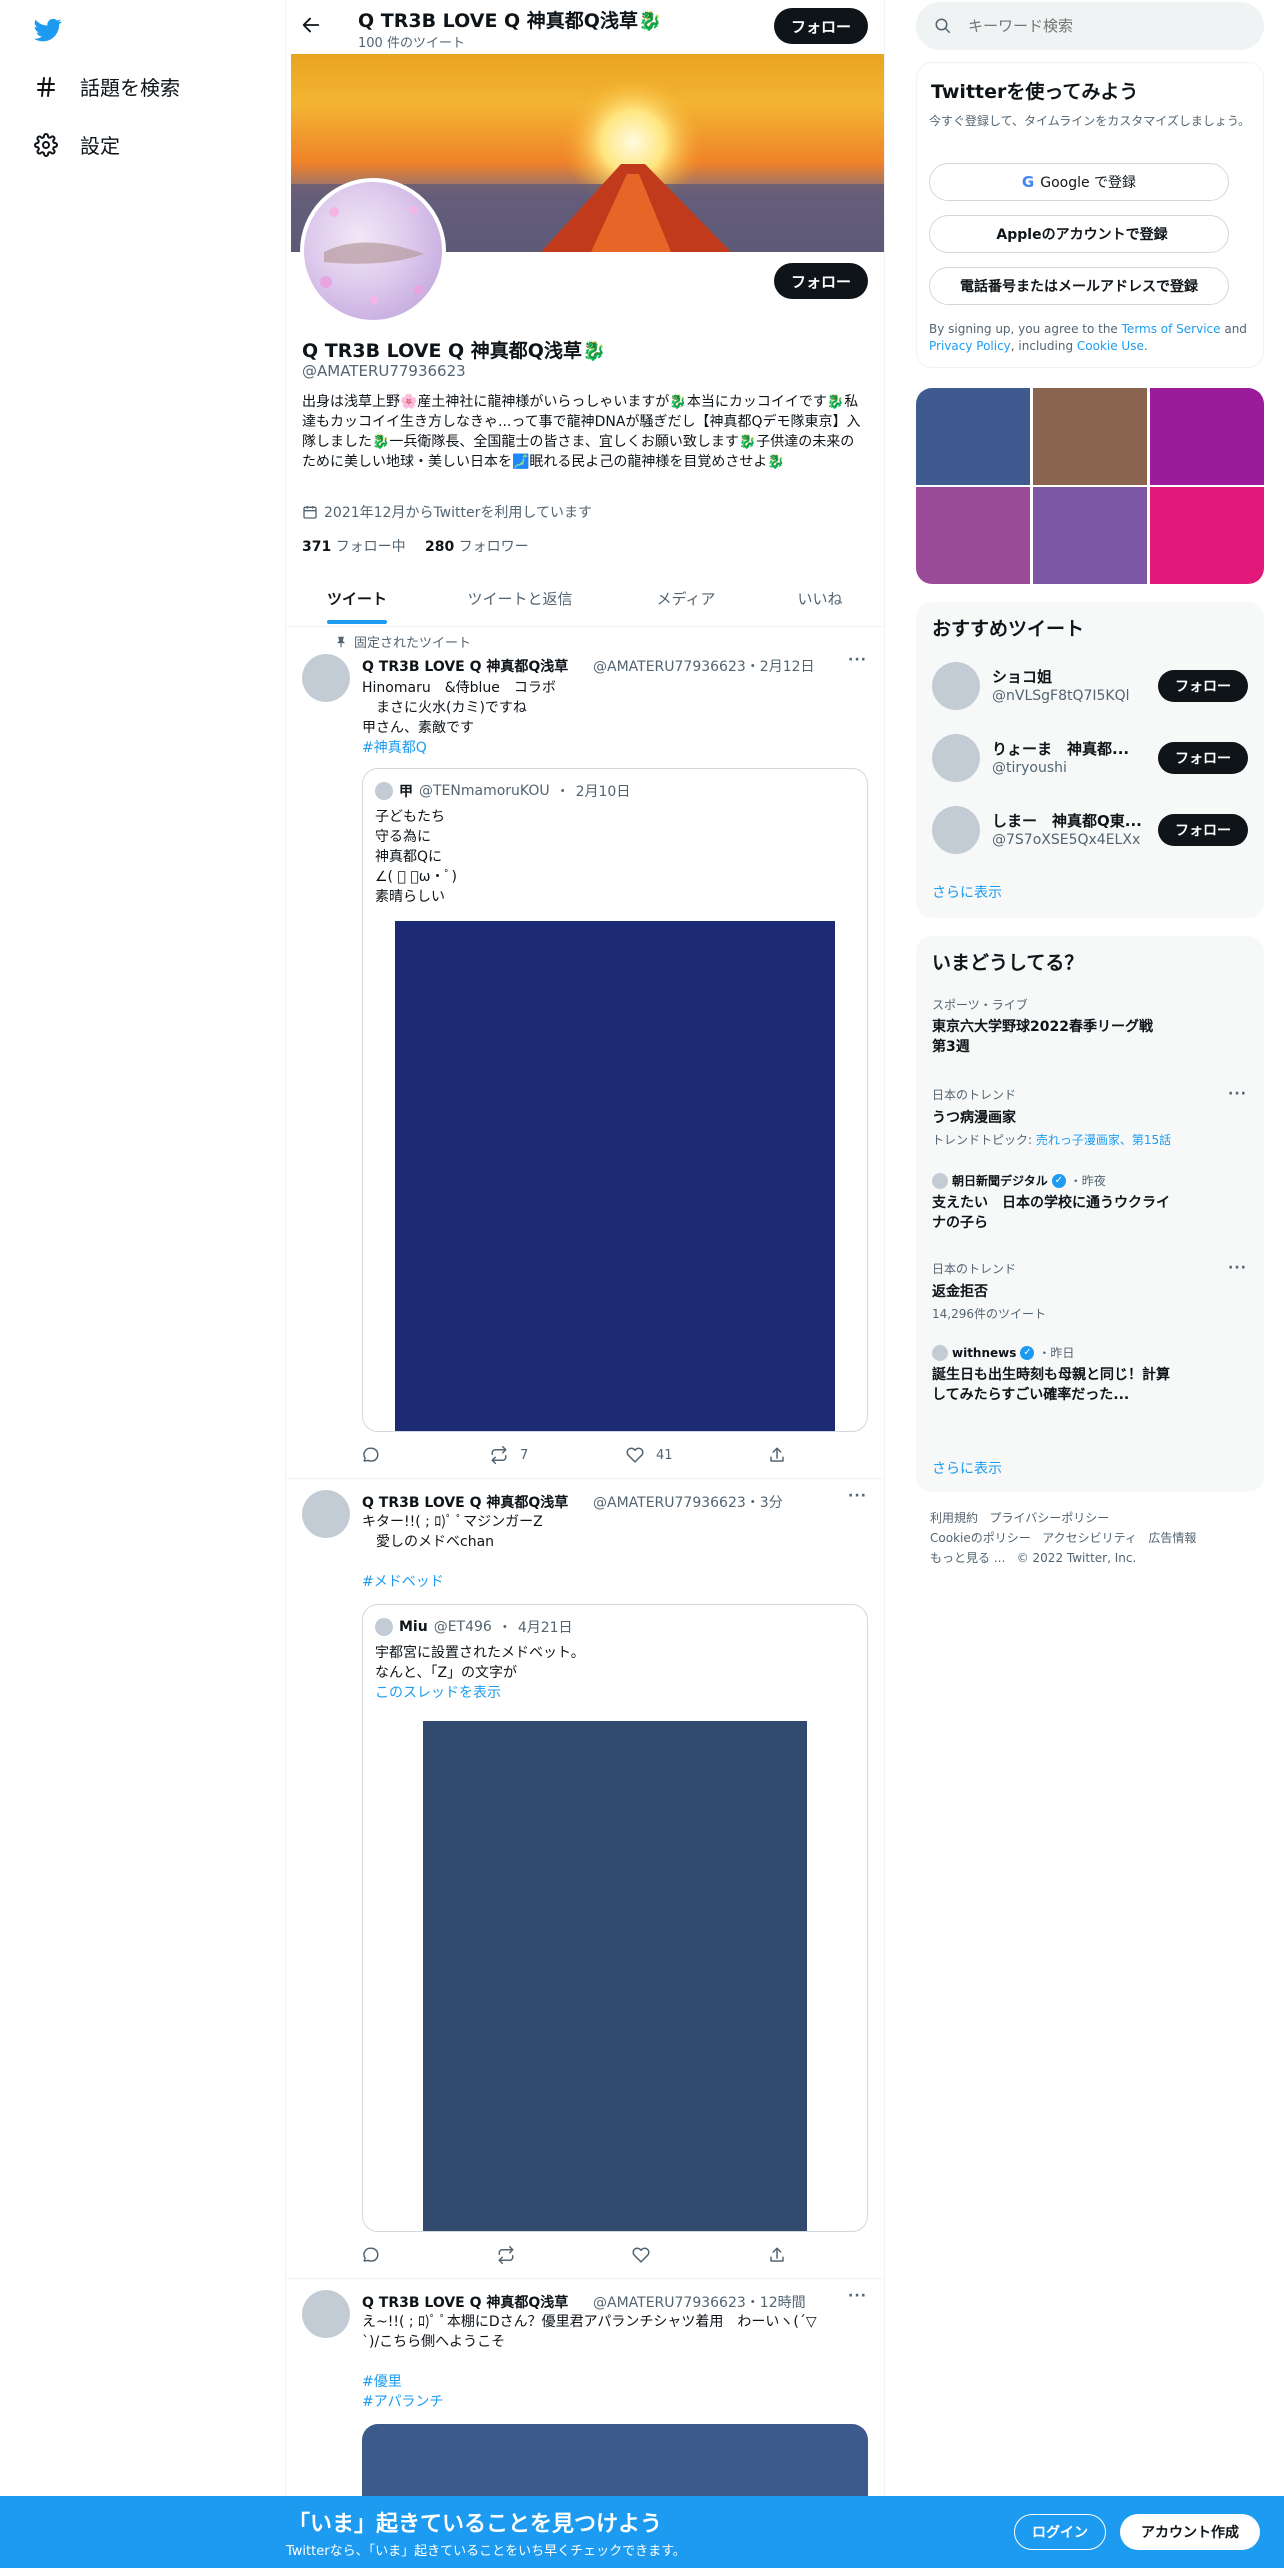  I want to click on footer-link-accessibility: アクセシビリティ, so click(1089, 1538).